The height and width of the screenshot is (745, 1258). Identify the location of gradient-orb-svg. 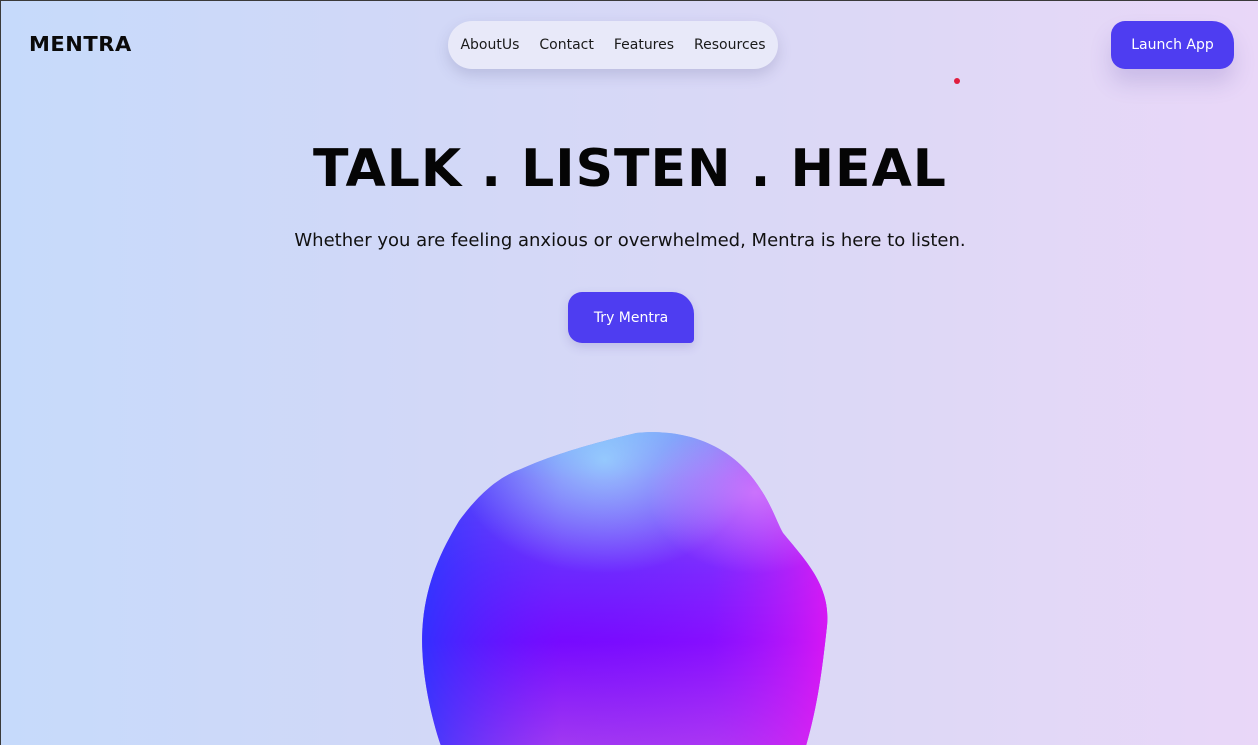
(625, 588).